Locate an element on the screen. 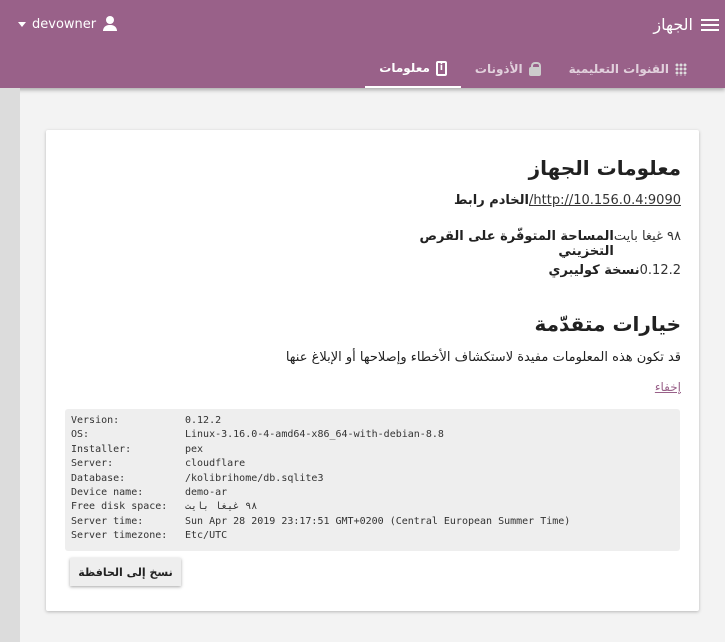  detail-key: Installer: is located at coordinates (101, 449).